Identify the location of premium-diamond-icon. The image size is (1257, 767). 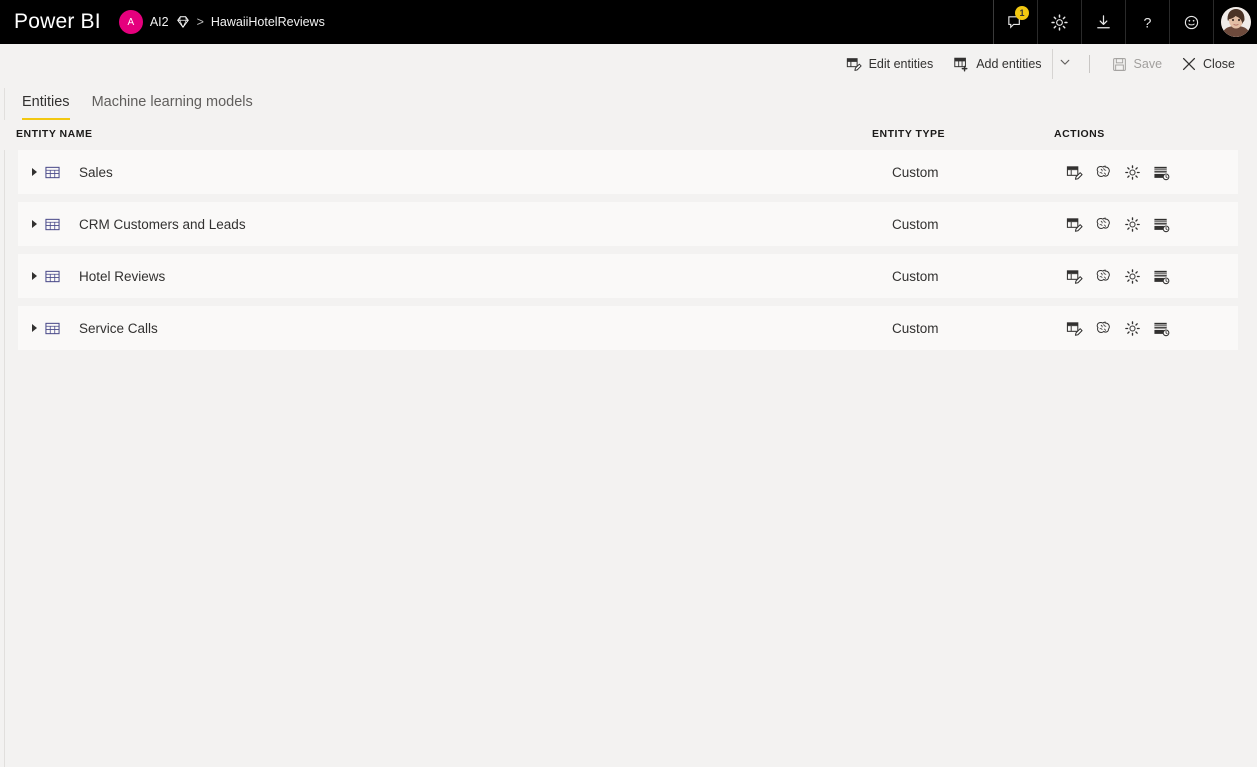
(183, 22).